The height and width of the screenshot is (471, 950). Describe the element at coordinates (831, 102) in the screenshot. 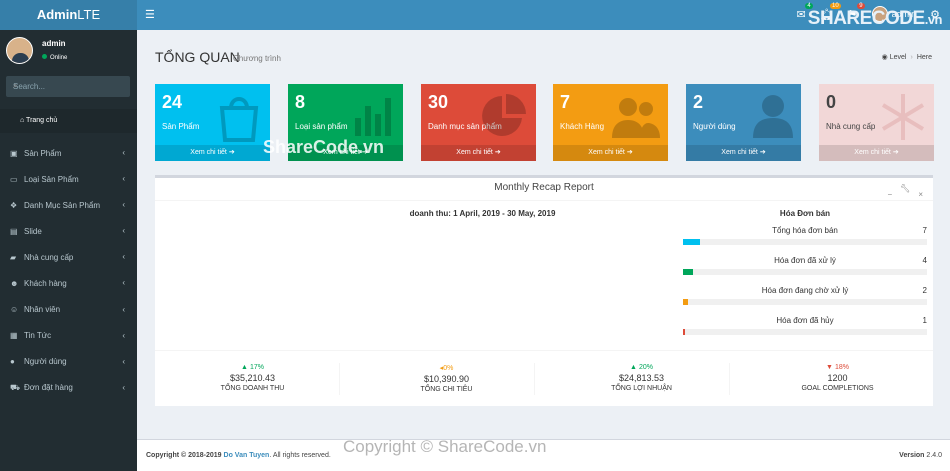

I see `stat-value: 0` at that location.